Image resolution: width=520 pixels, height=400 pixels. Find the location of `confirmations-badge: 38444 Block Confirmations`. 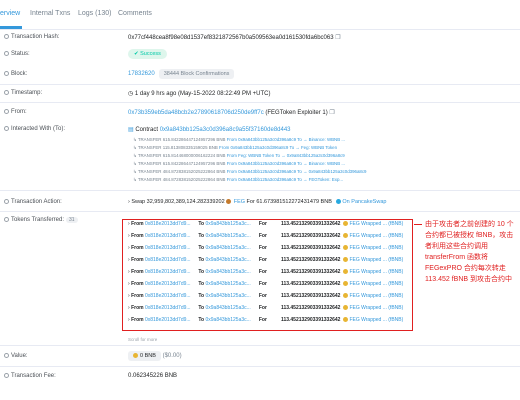

confirmations-badge: 38444 Block Confirmations is located at coordinates (196, 74).